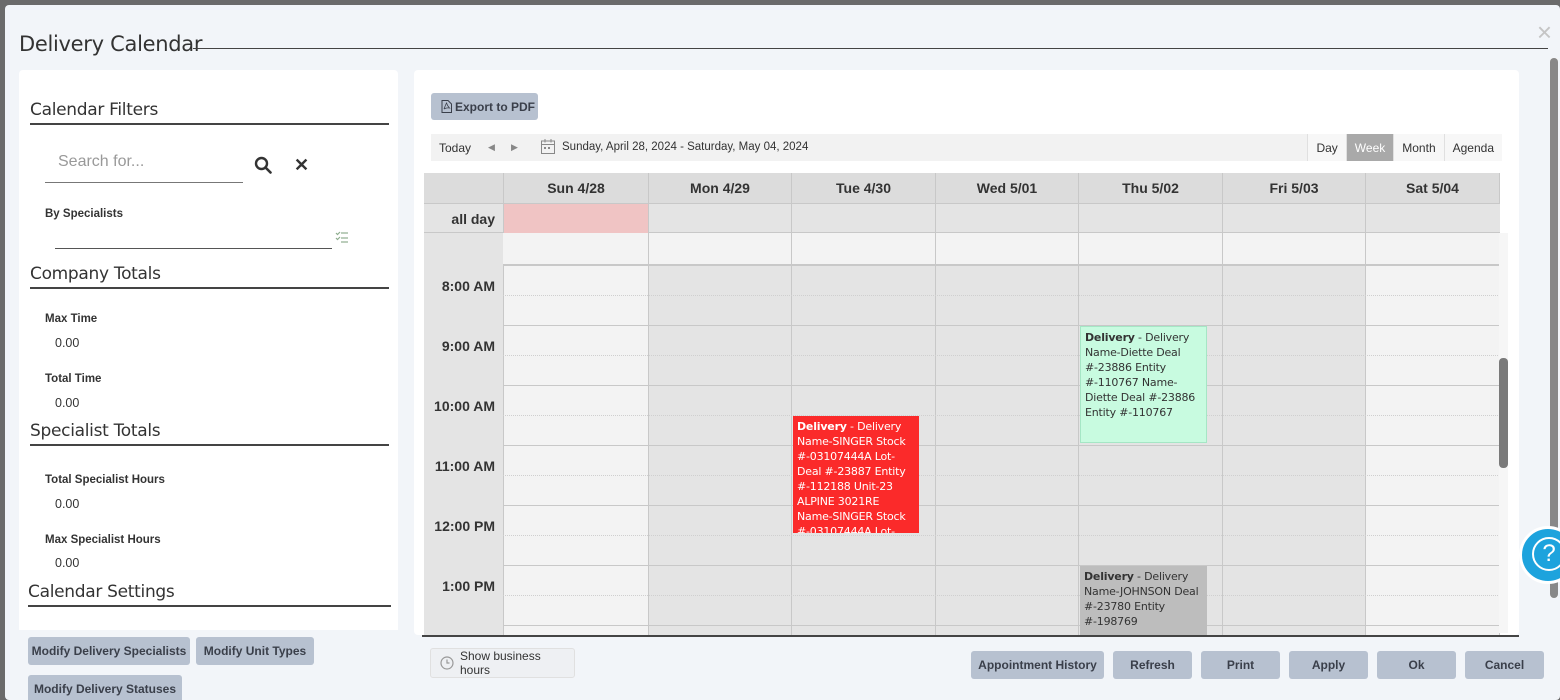  What do you see at coordinates (514, 147) in the screenshot?
I see `next-week-icon: ▶` at bounding box center [514, 147].